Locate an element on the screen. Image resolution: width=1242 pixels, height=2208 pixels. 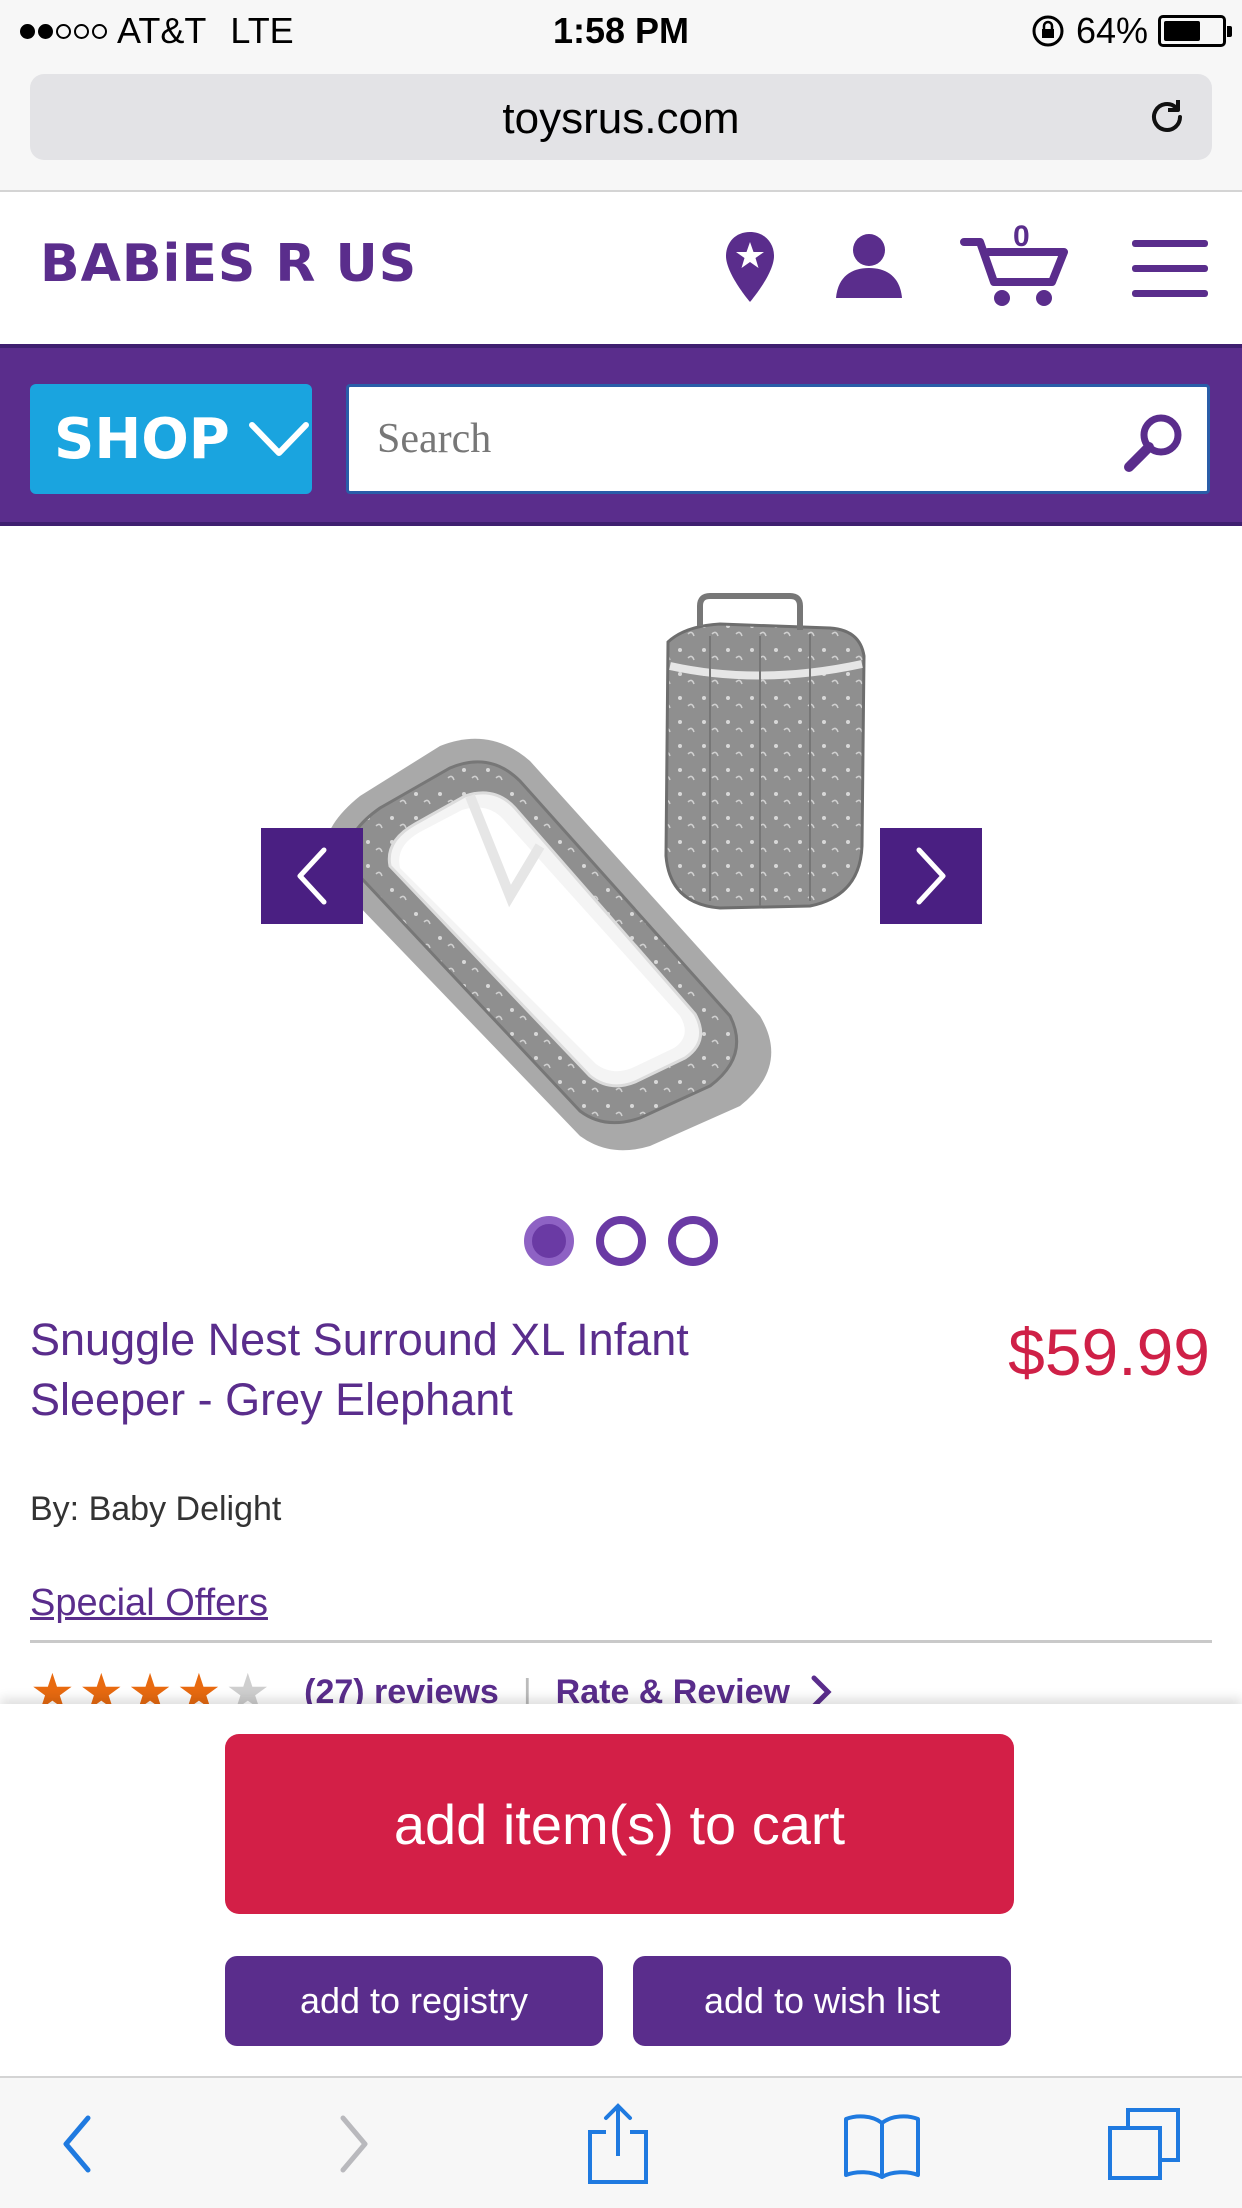
map-pin-star-icon is located at coordinates (750, 267).